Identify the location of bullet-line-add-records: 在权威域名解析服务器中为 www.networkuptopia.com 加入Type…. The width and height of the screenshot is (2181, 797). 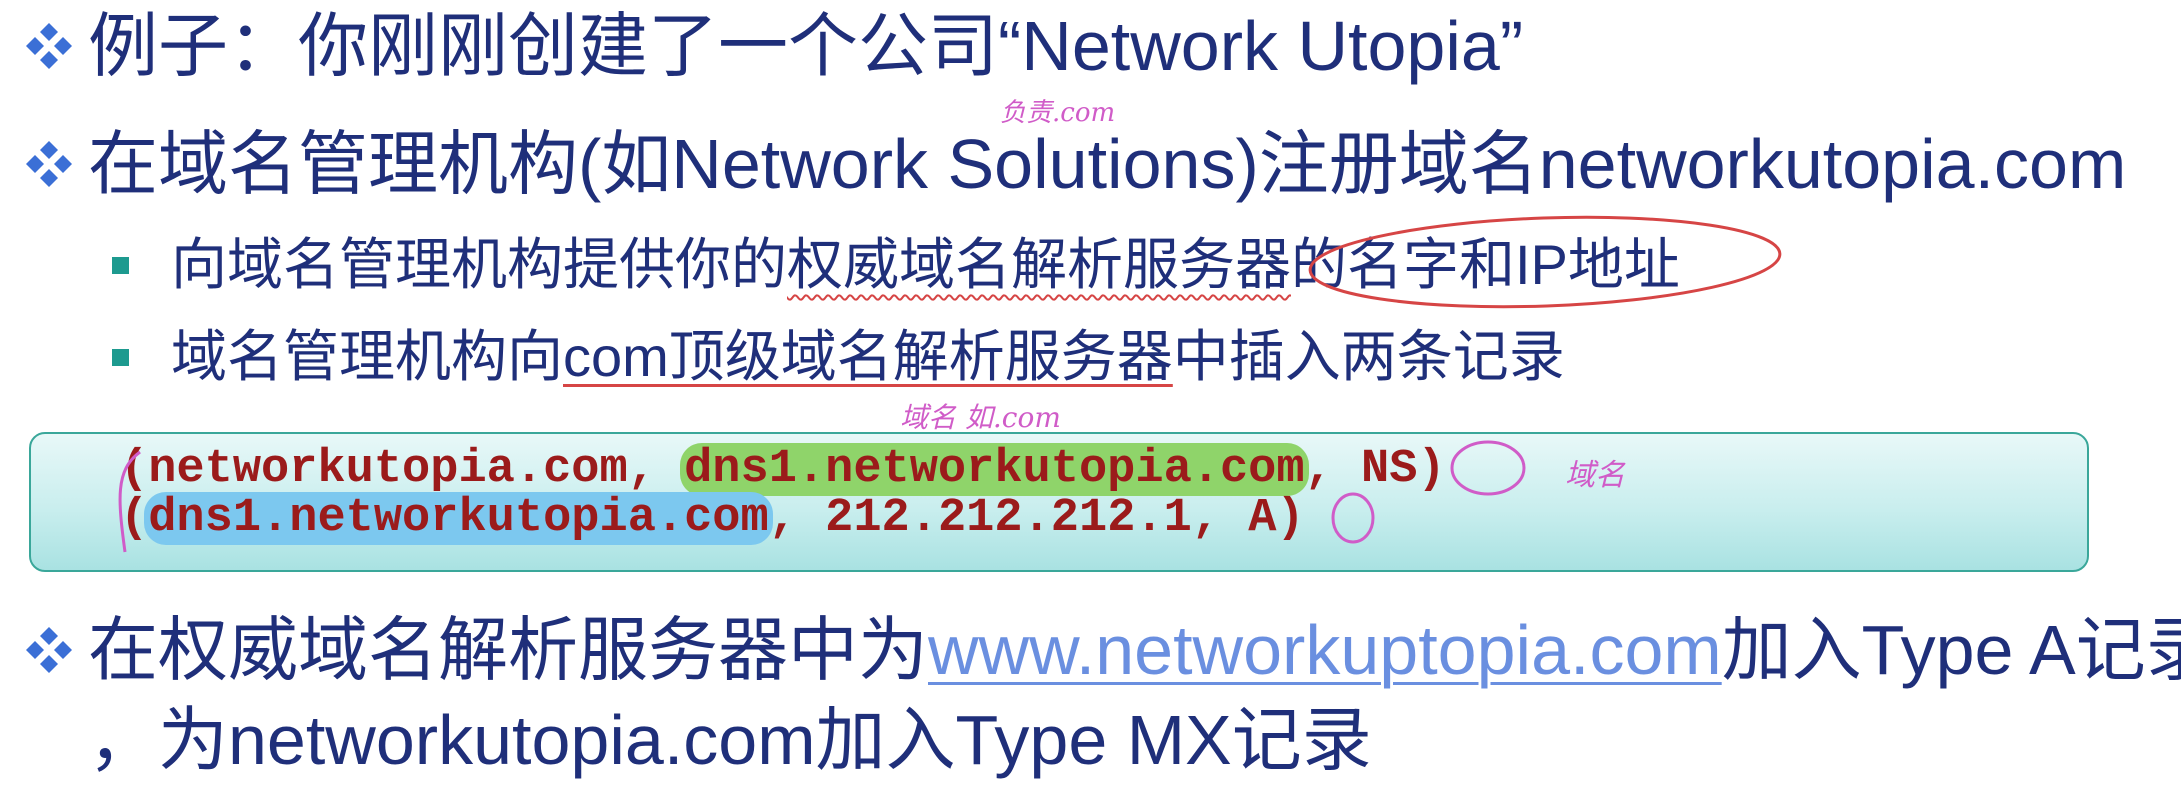
(1101, 650).